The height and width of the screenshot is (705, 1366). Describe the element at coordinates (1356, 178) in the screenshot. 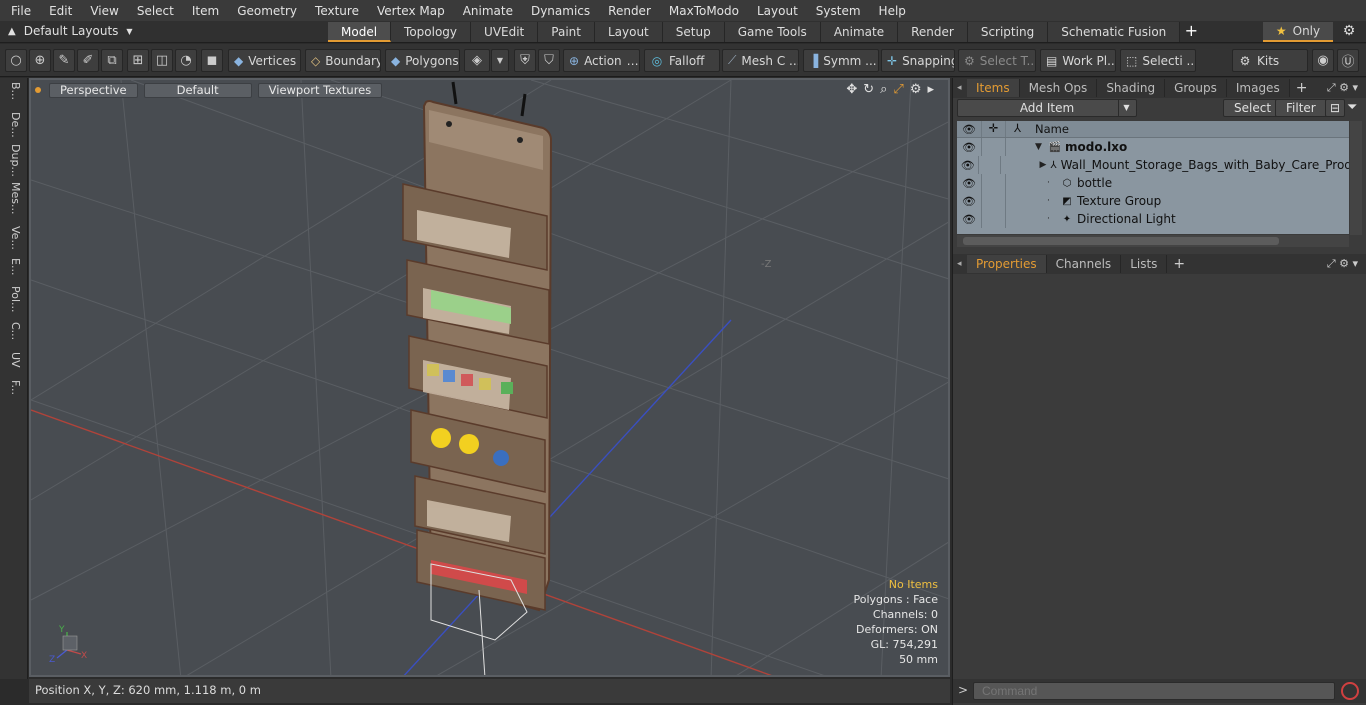

I see `tree-vertical-scrollbar` at that location.